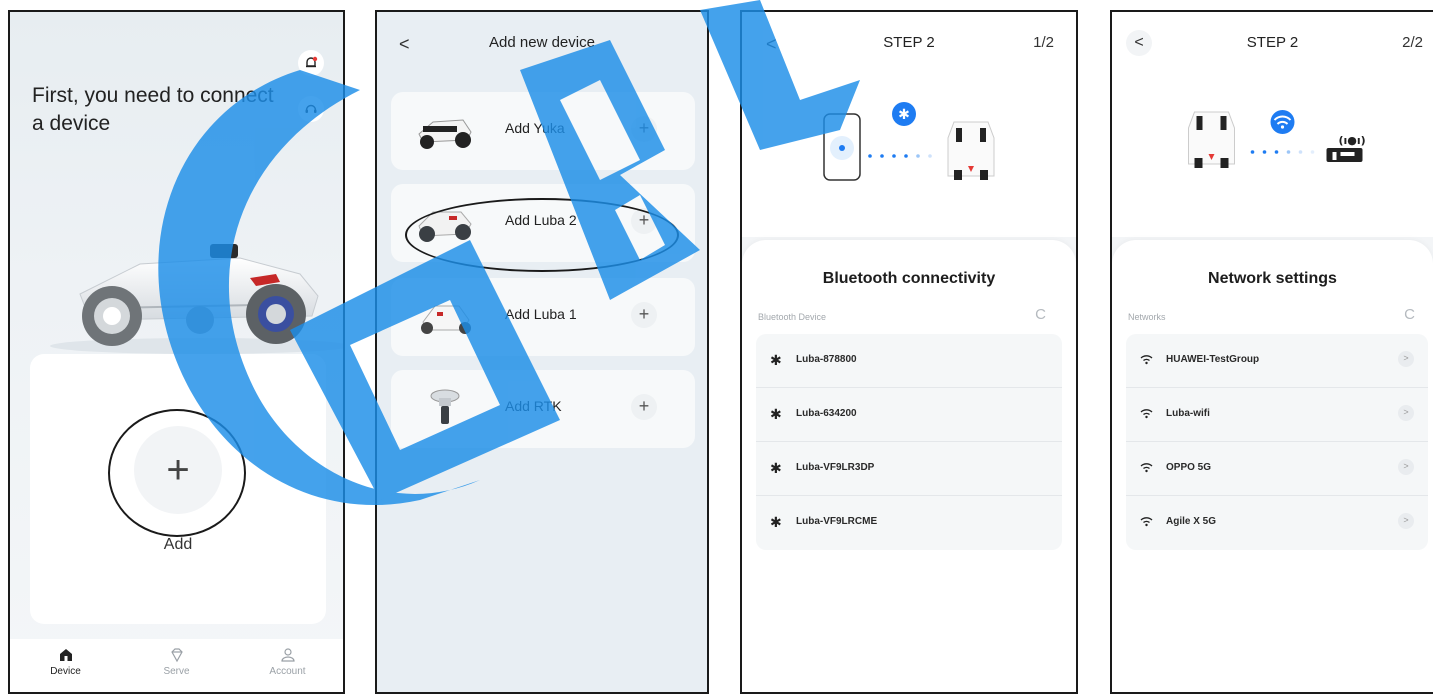 This screenshot has width=1433, height=697. I want to click on home-icon, so click(65, 655).